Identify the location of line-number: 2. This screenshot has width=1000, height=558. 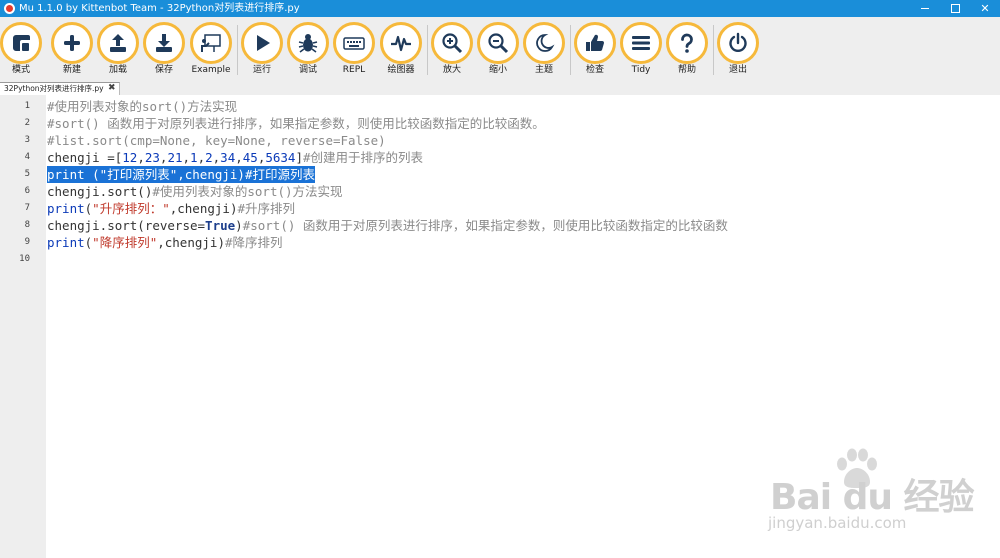
(27, 123).